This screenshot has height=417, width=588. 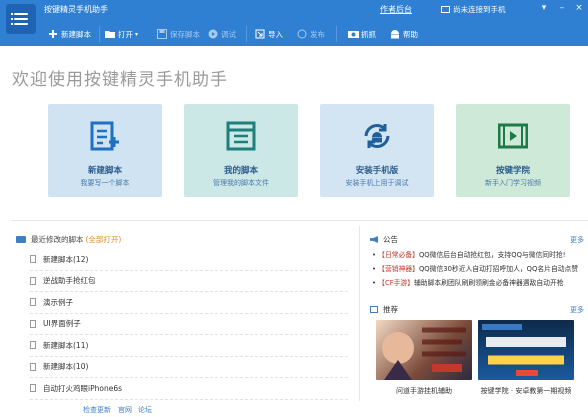 I want to click on open-button: 打开 ▾, so click(x=121, y=34).